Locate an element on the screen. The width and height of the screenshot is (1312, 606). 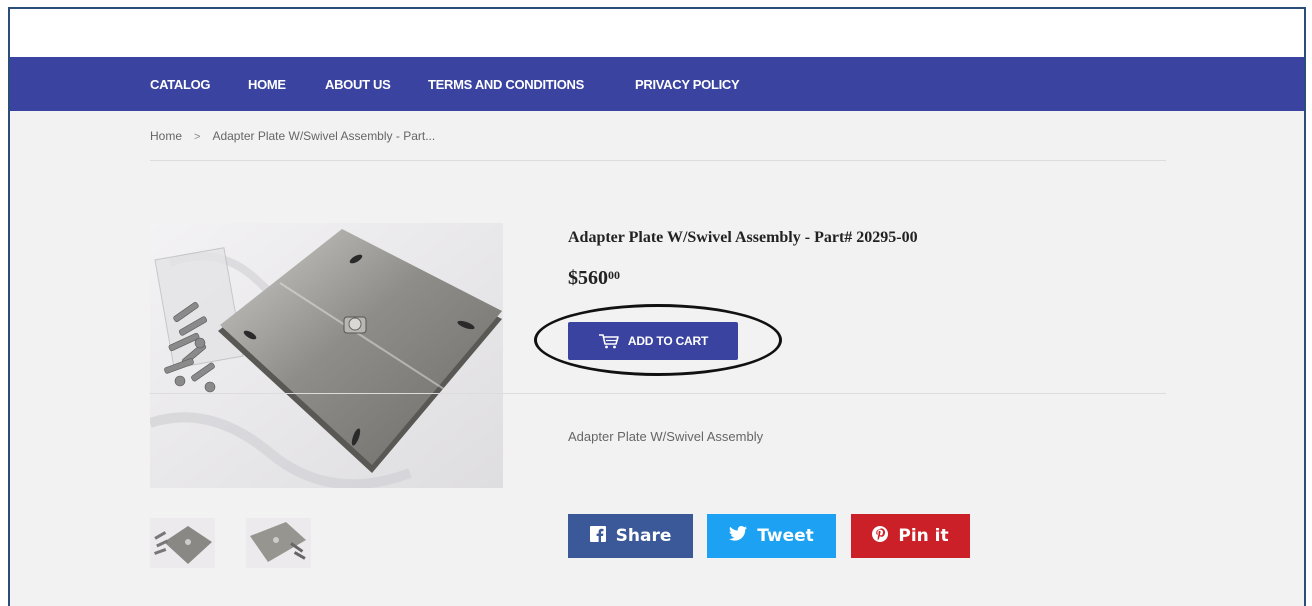
nav-item-home: HOME is located at coordinates (267, 84).